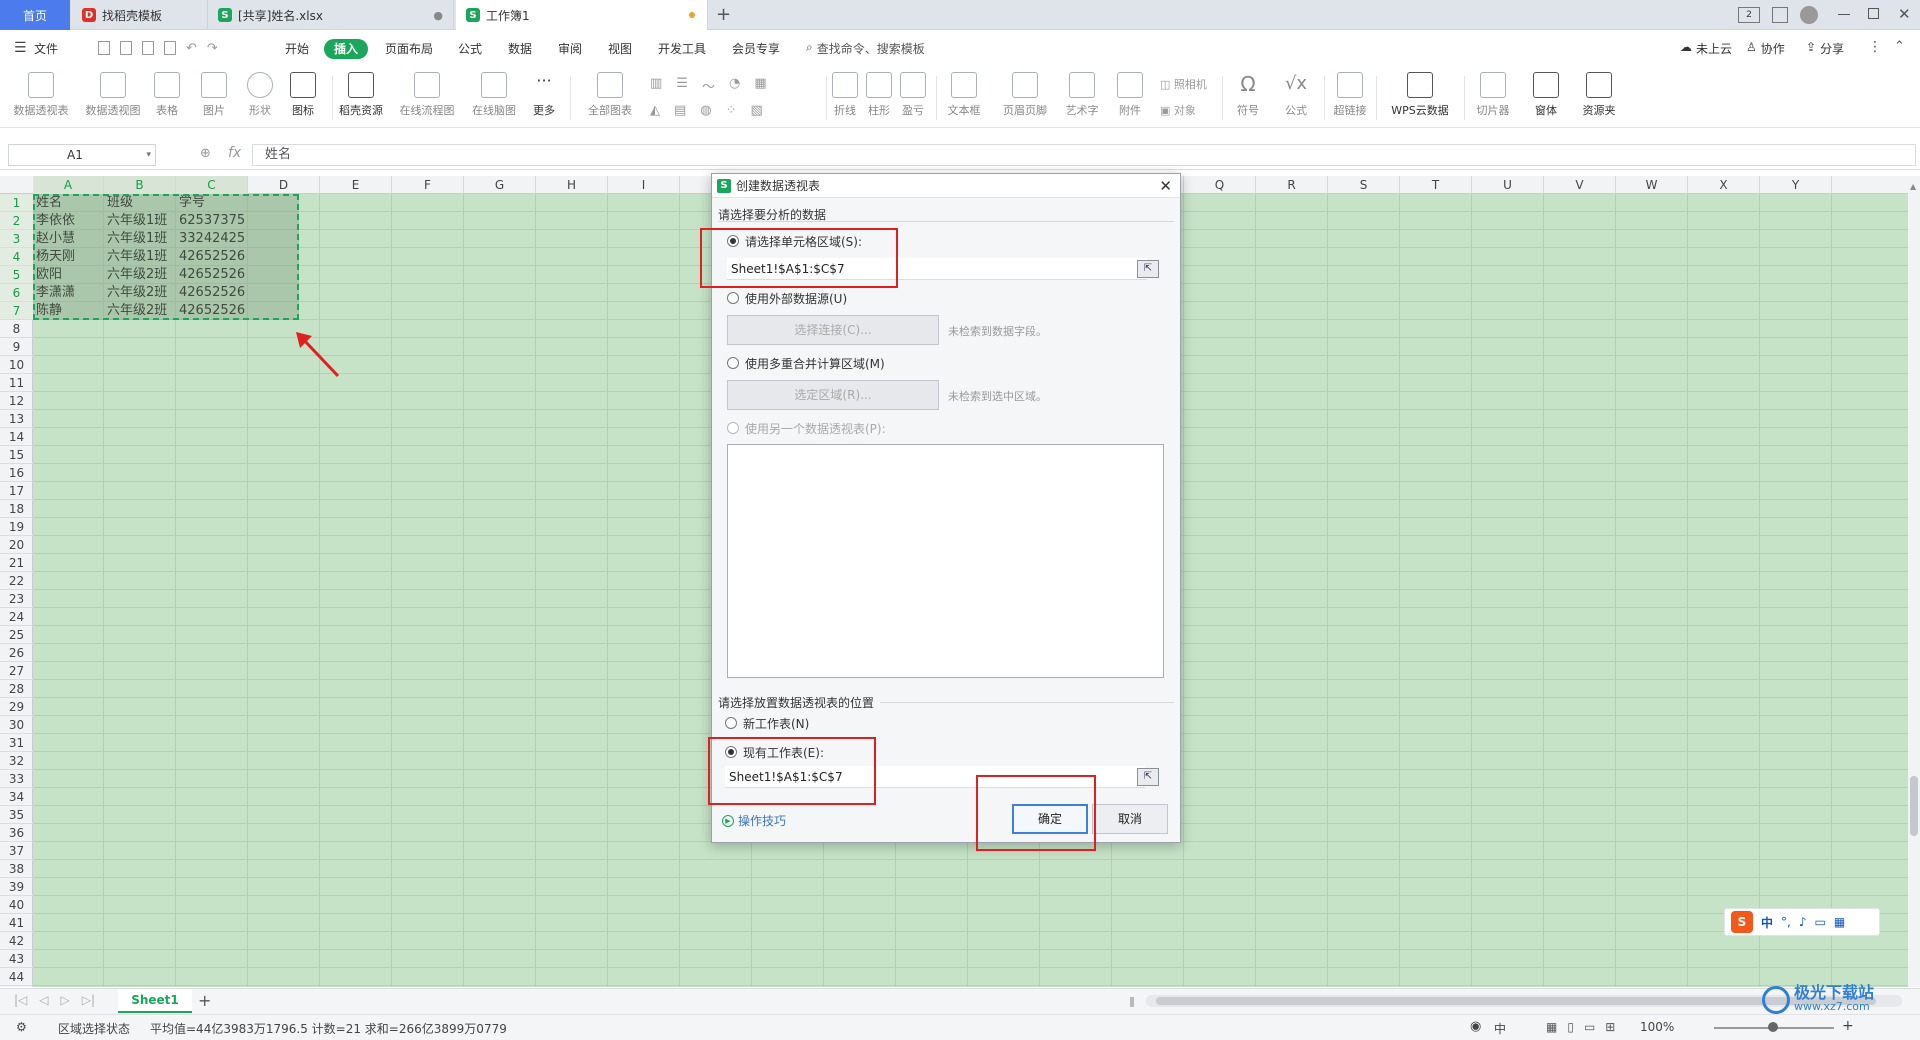 The height and width of the screenshot is (1040, 1920). I want to click on restore-icon, so click(1873, 13).